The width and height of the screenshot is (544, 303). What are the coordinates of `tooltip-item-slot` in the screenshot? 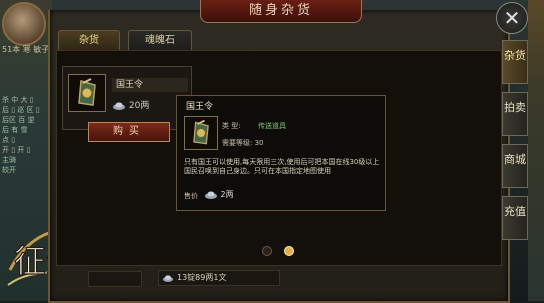 It's located at (201, 133).